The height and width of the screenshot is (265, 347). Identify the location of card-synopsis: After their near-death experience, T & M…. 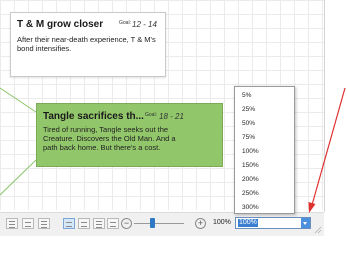
(86, 44).